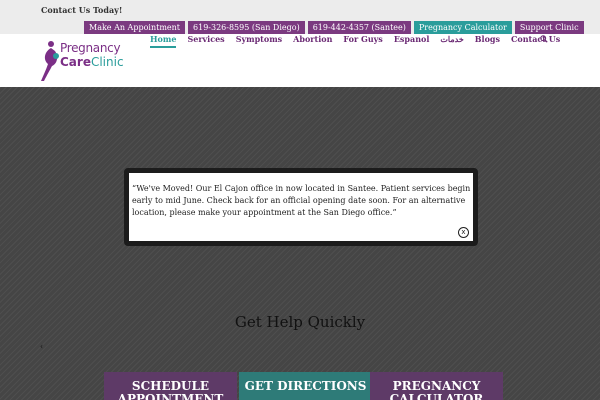  Describe the element at coordinates (305, 386) in the screenshot. I see `get-directions-button: GET DIRECTIONS` at that location.